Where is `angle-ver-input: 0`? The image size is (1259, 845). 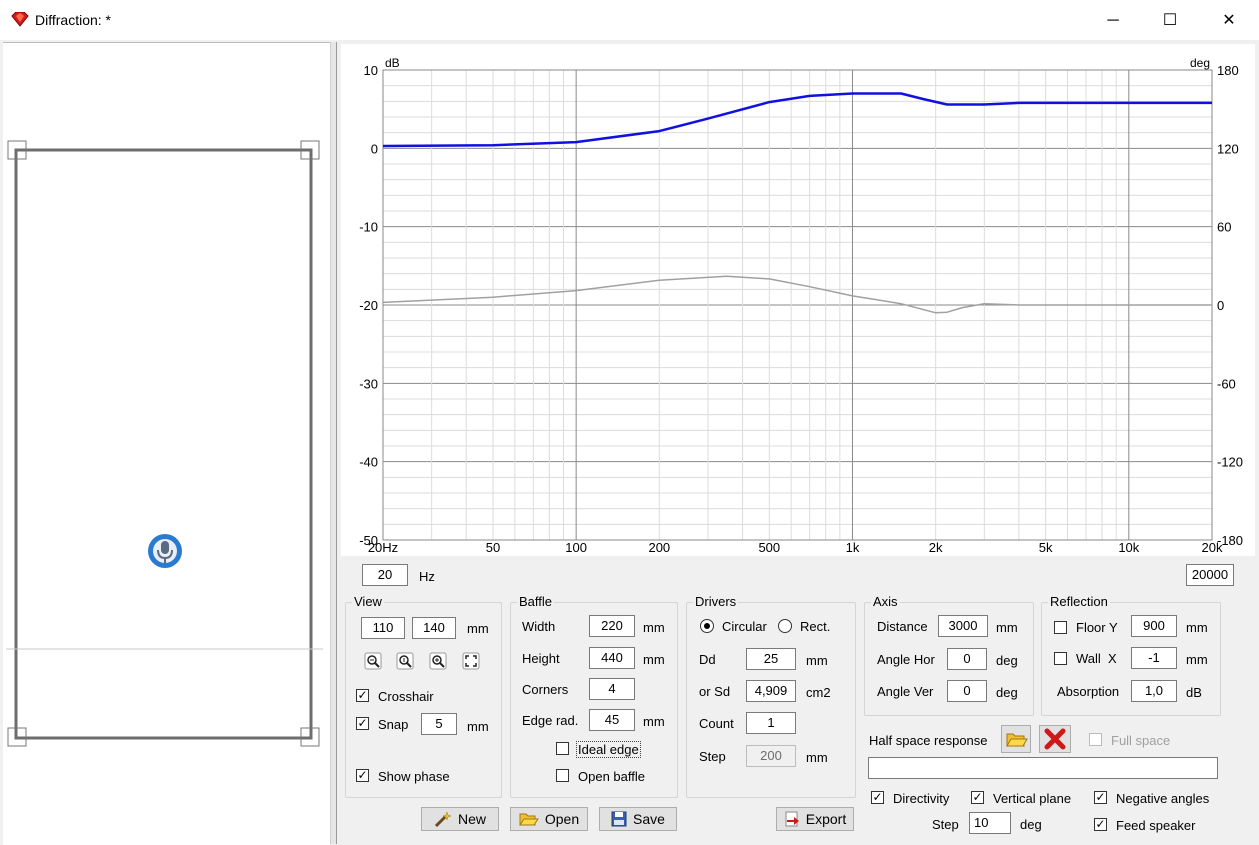
angle-ver-input: 0 is located at coordinates (967, 691).